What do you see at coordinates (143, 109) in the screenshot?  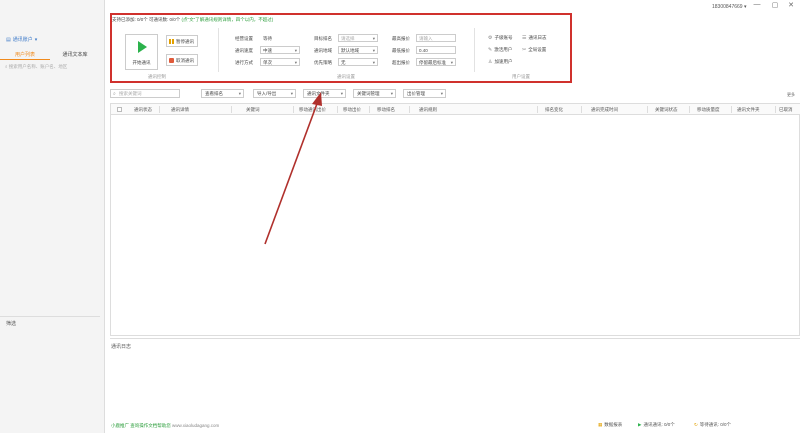 I see `col-status: 通讯状态` at bounding box center [143, 109].